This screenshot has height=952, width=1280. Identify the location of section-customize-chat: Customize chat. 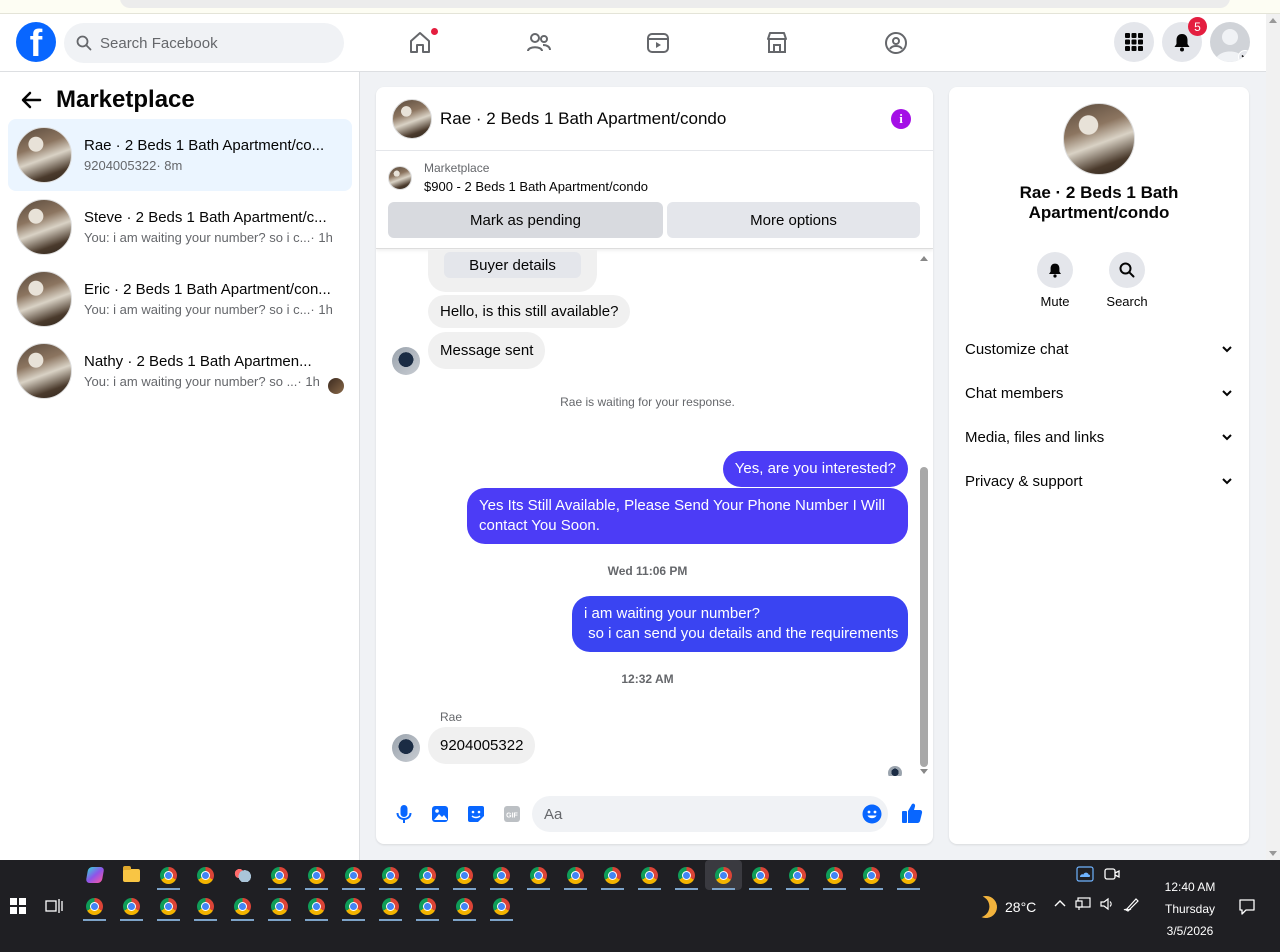
(1099, 349).